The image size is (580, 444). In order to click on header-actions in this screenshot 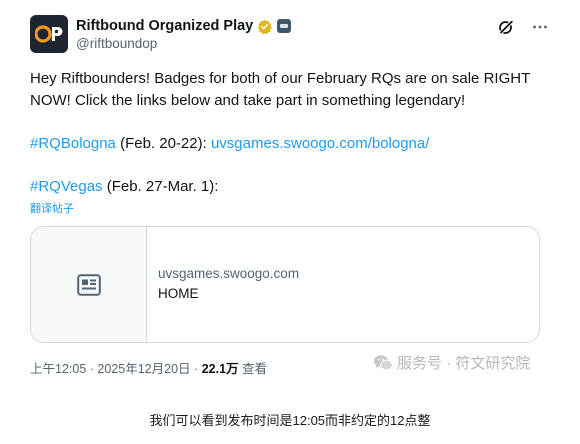, I will do `click(523, 27)`.